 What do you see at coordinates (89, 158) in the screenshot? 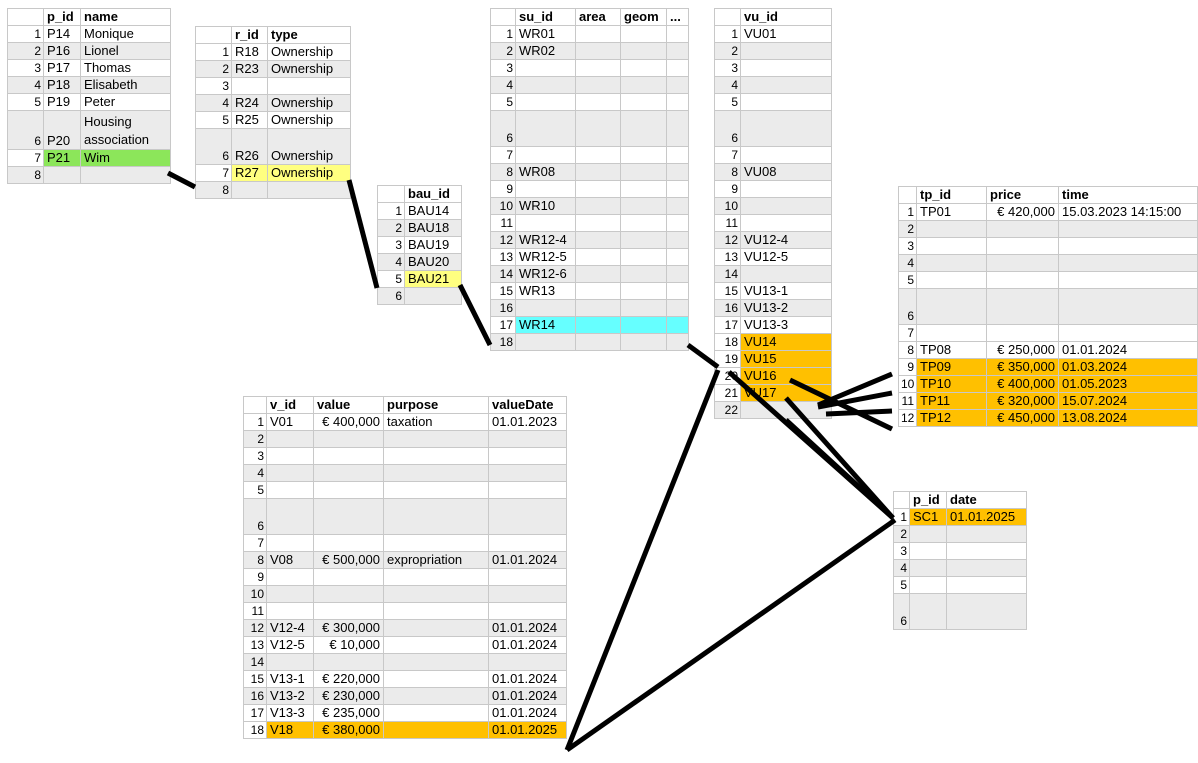
I see `table-row-highlighted: 7 P21 Wim` at bounding box center [89, 158].